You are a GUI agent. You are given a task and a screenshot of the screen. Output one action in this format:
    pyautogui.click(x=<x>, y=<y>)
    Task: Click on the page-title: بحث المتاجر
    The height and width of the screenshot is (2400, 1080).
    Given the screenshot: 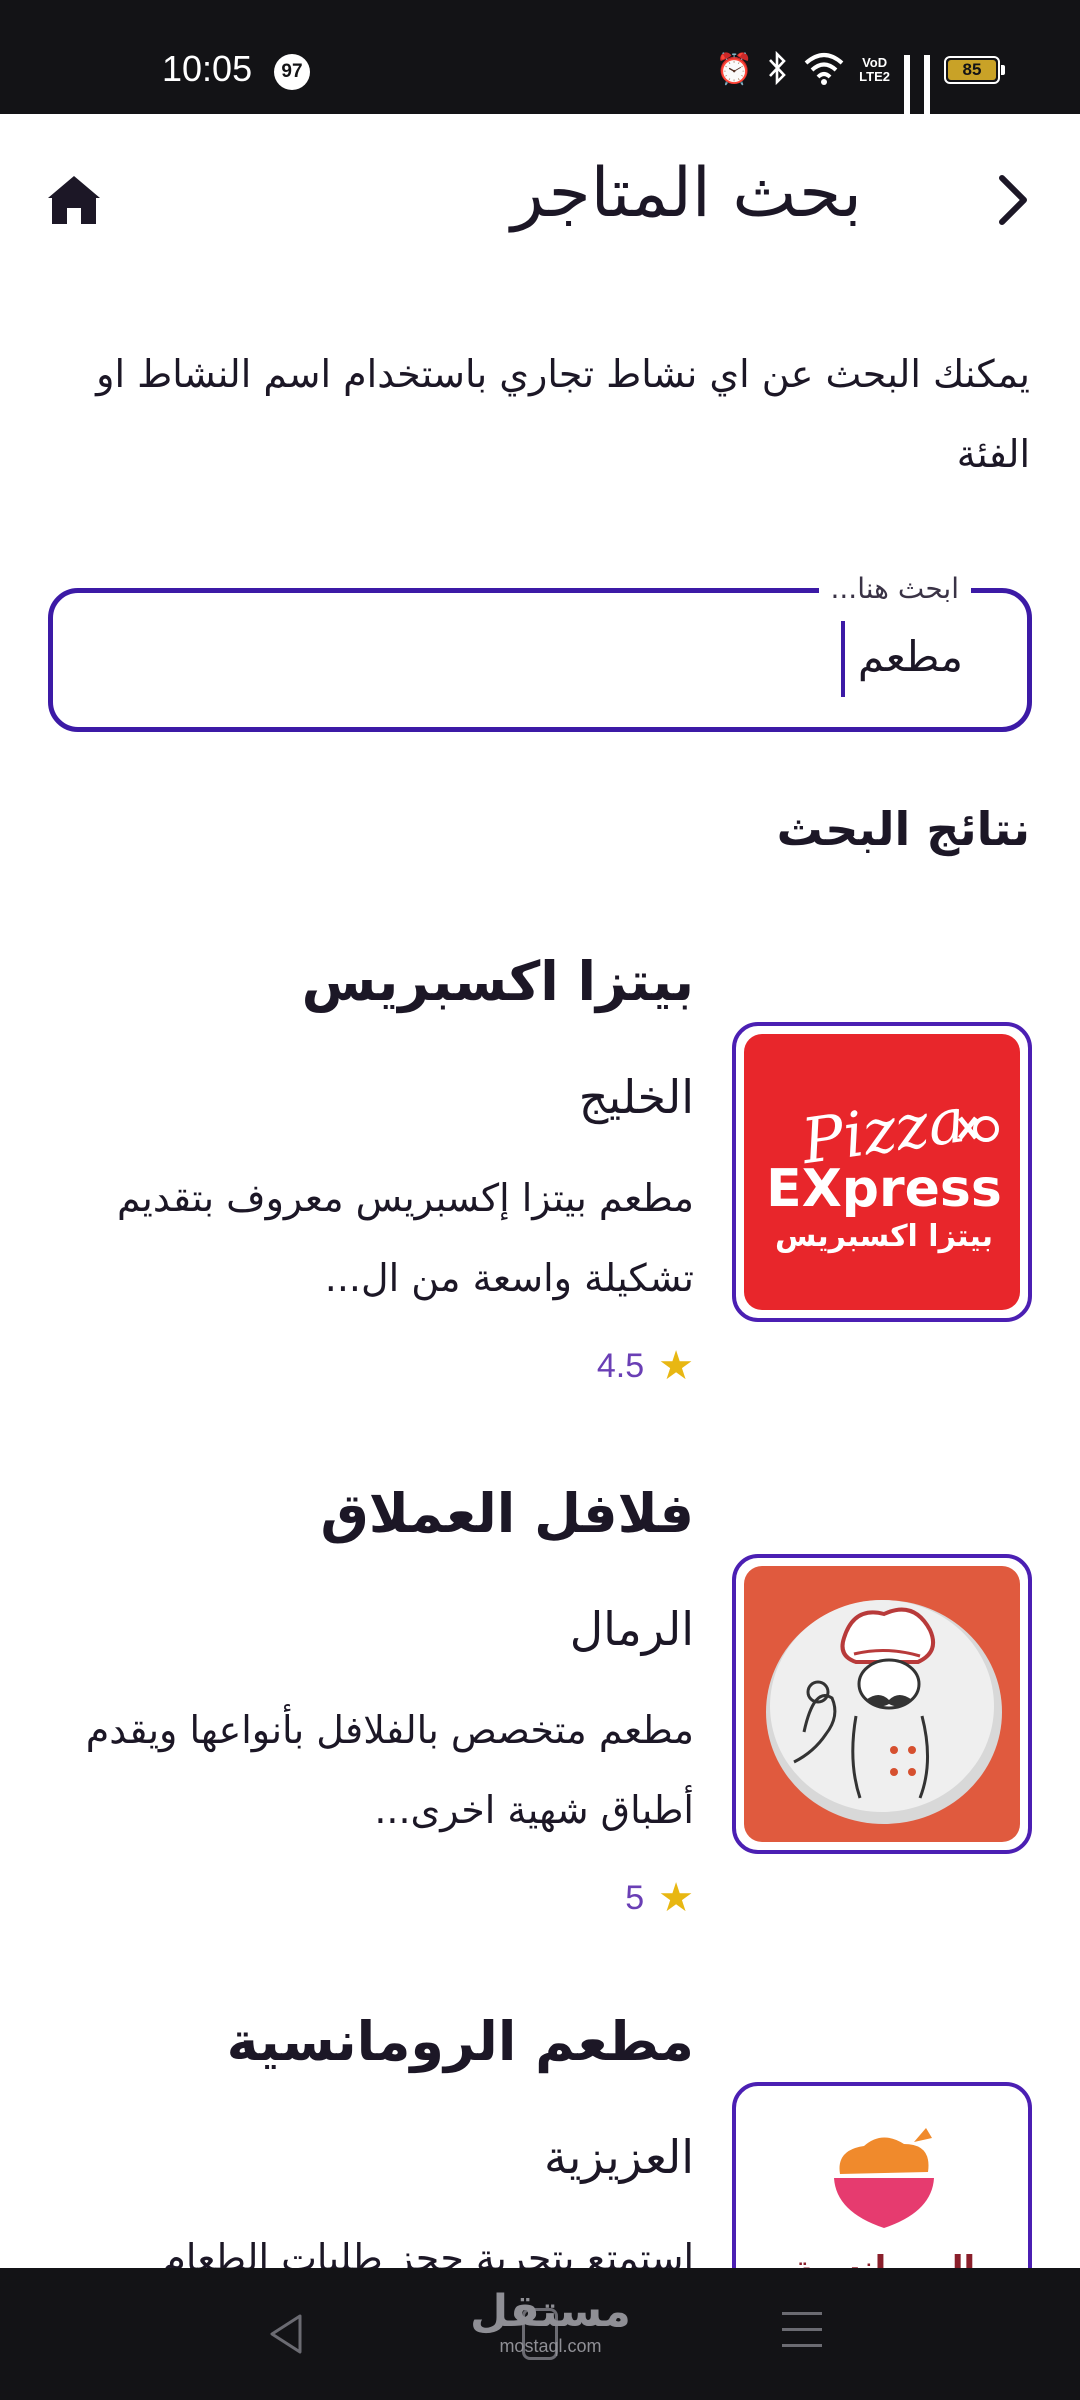 What is the action you would take?
    pyautogui.click(x=686, y=193)
    